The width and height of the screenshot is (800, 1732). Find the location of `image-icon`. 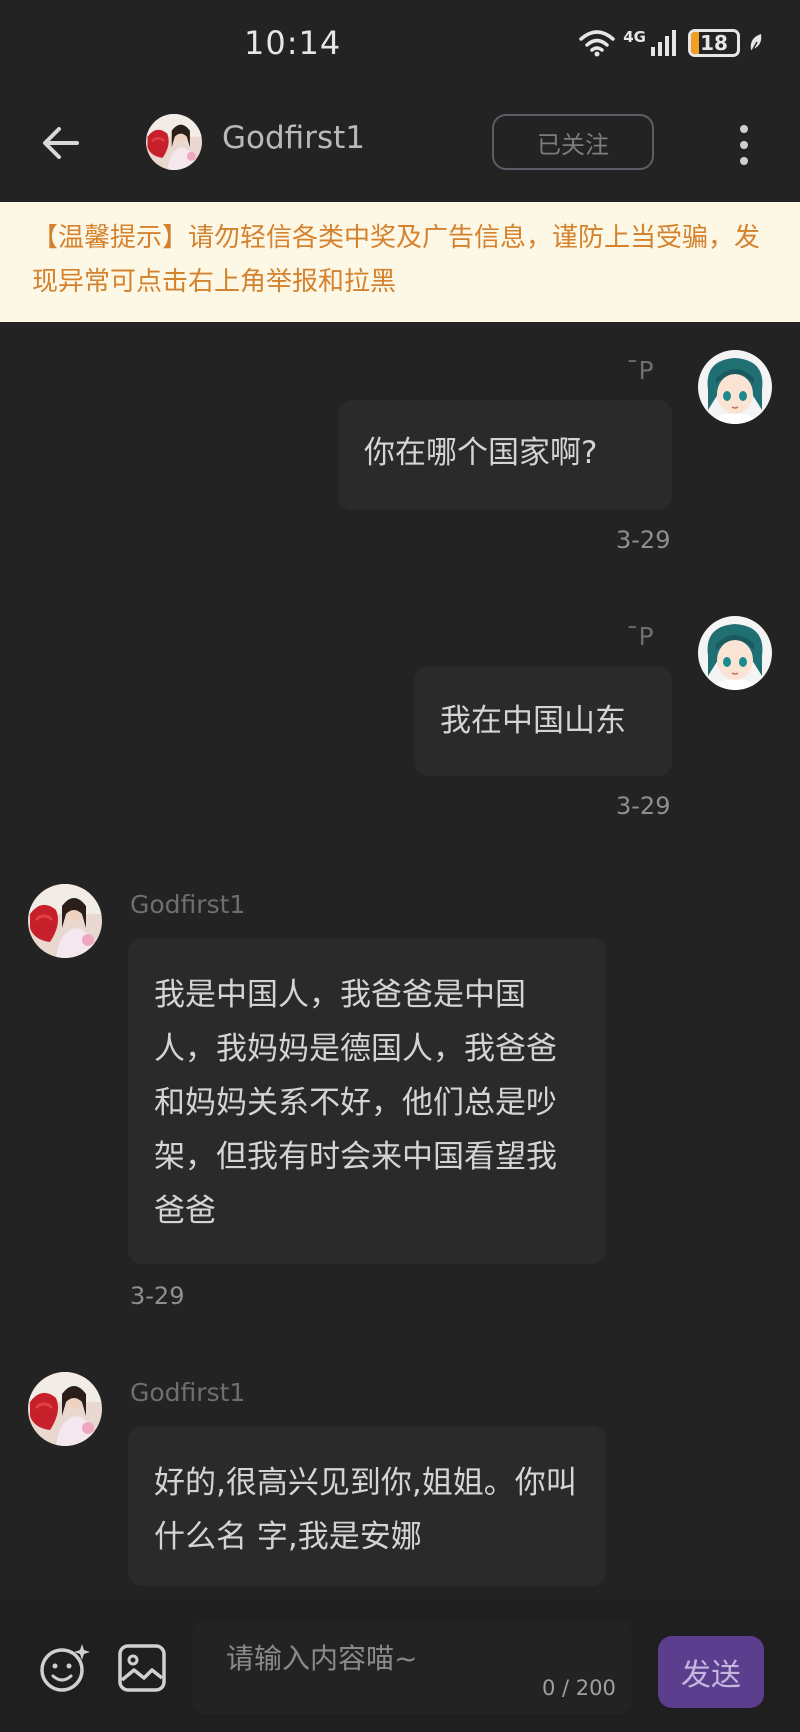

image-icon is located at coordinates (142, 1668).